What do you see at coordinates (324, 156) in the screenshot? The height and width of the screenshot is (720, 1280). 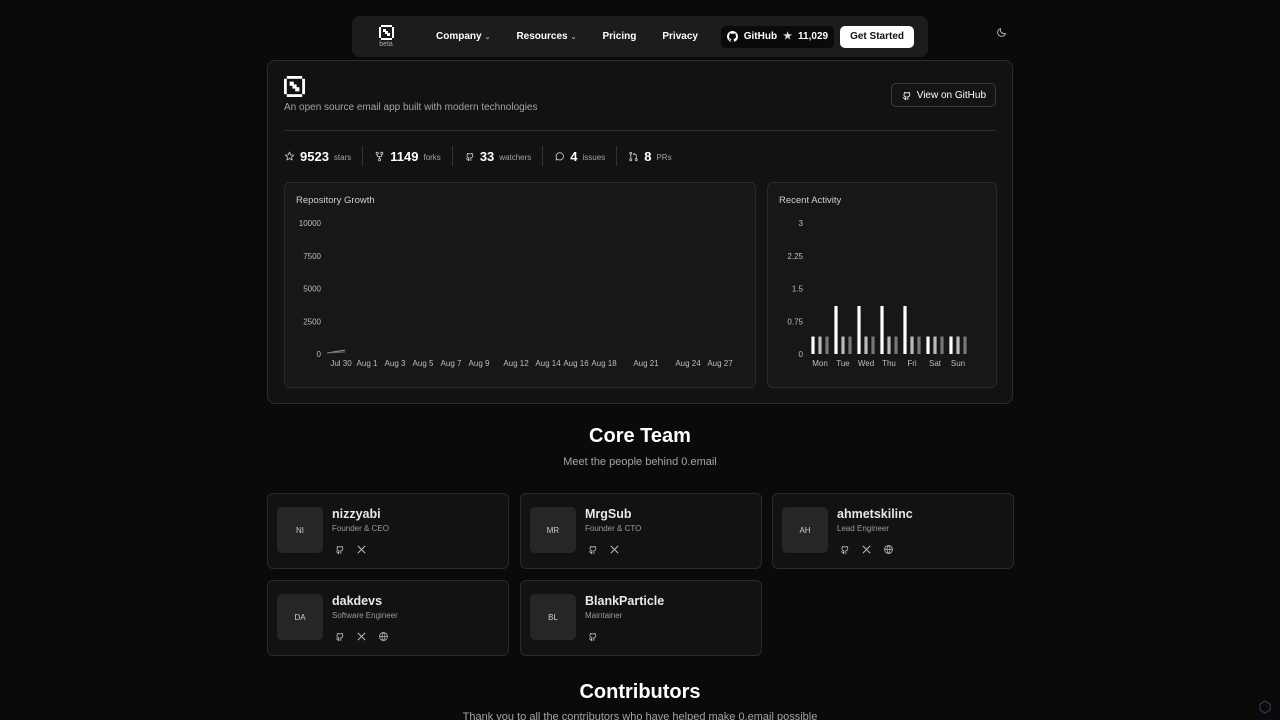 I see `stat-stars: 9523 stars` at bounding box center [324, 156].